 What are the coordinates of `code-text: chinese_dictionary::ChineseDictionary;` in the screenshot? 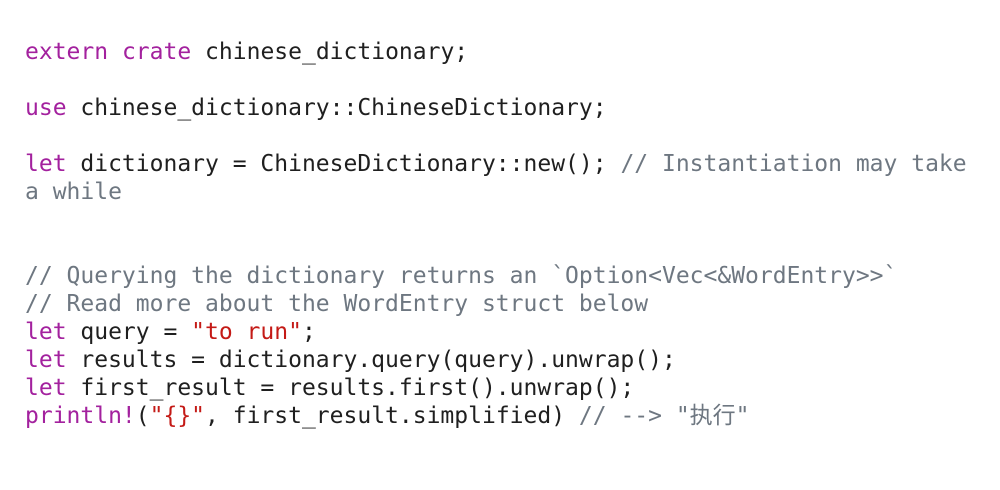 It's located at (336, 108).